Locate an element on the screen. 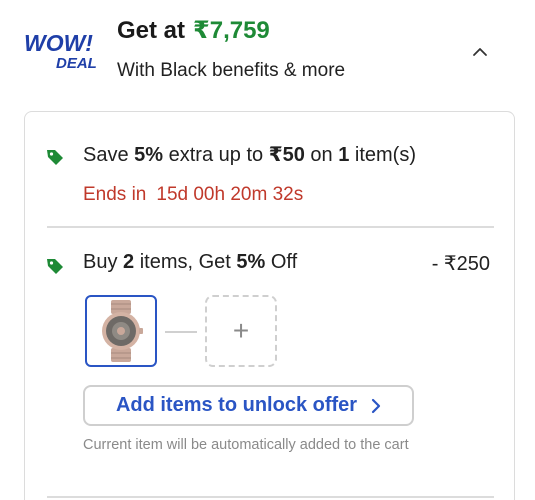  plus-icon: + is located at coordinates (241, 330).